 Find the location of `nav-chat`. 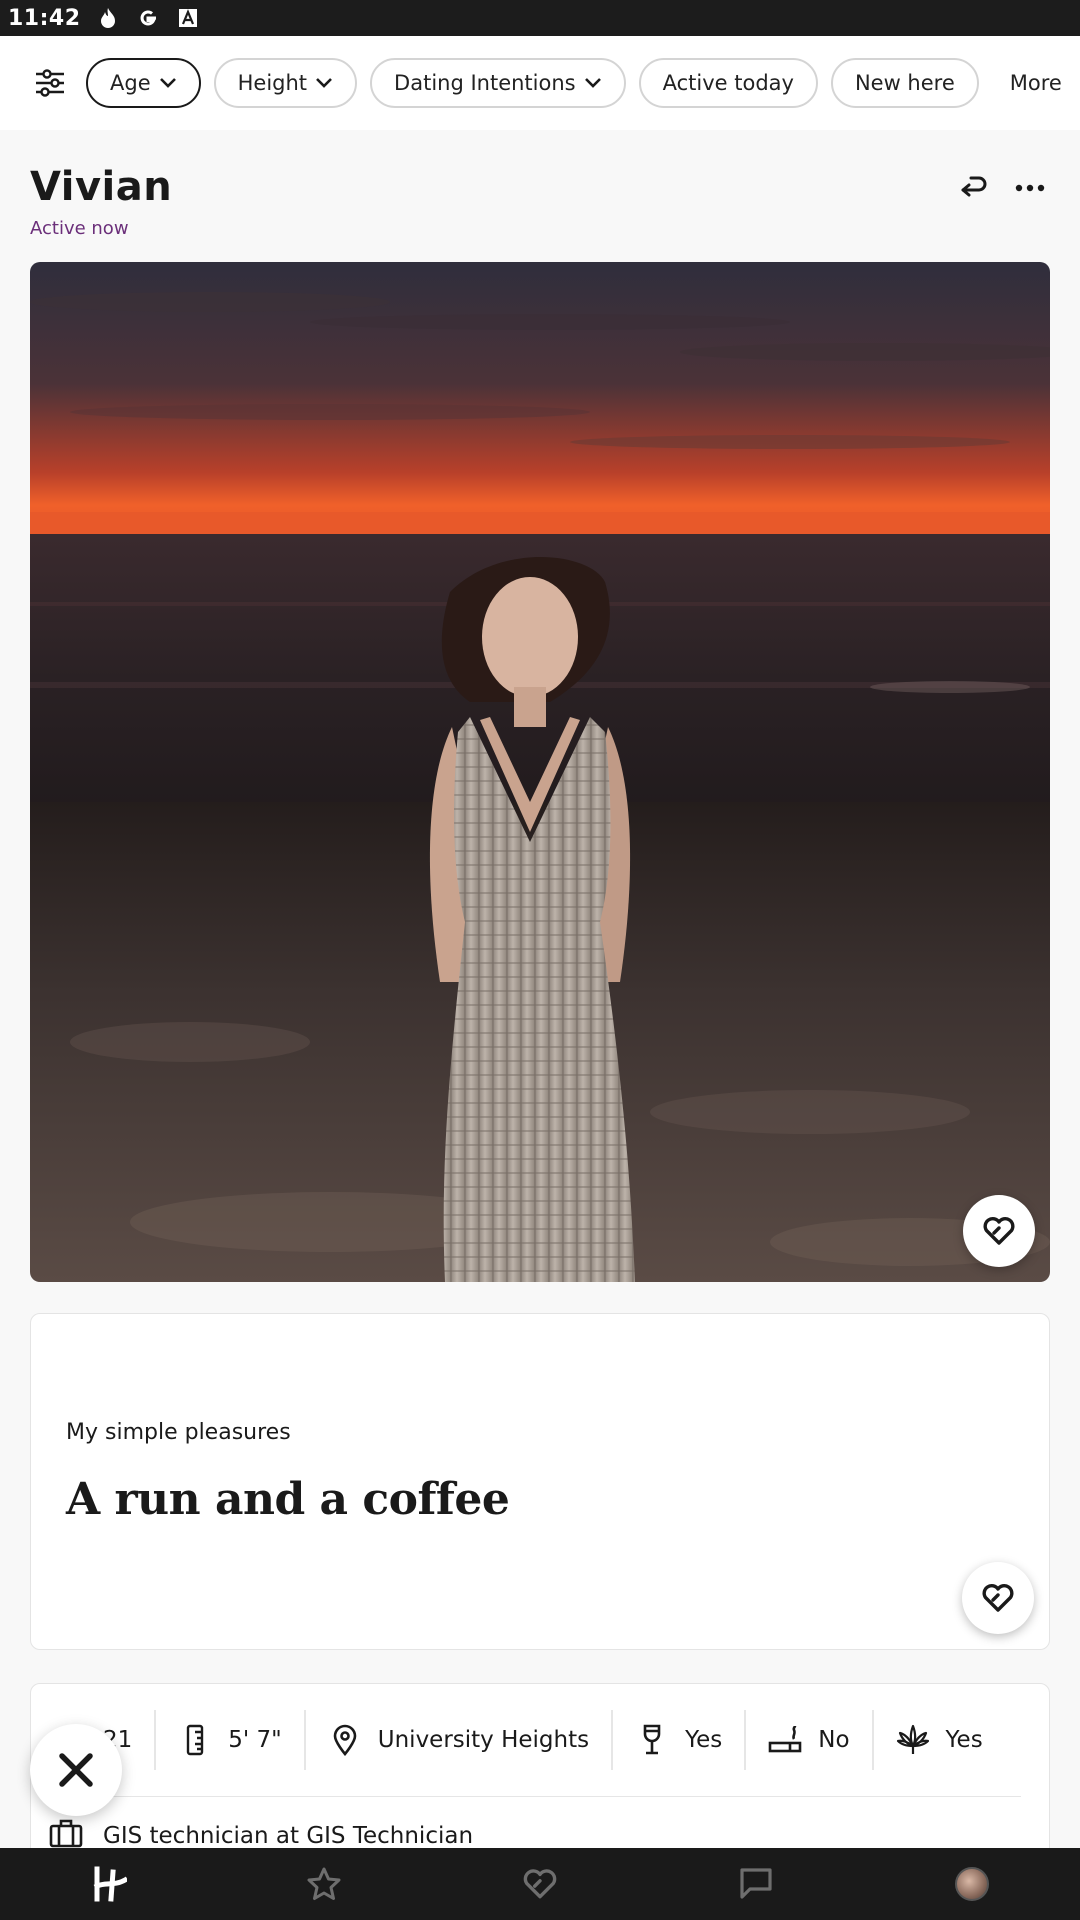

nav-chat is located at coordinates (756, 1884).